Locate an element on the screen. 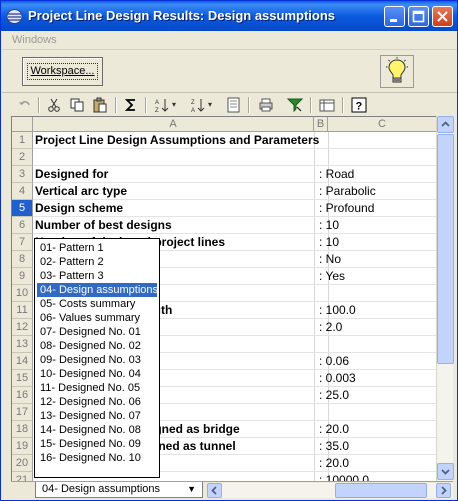 Image resolution: width=458 pixels, height=501 pixels. row-header: 17 is located at coordinates (22, 412).